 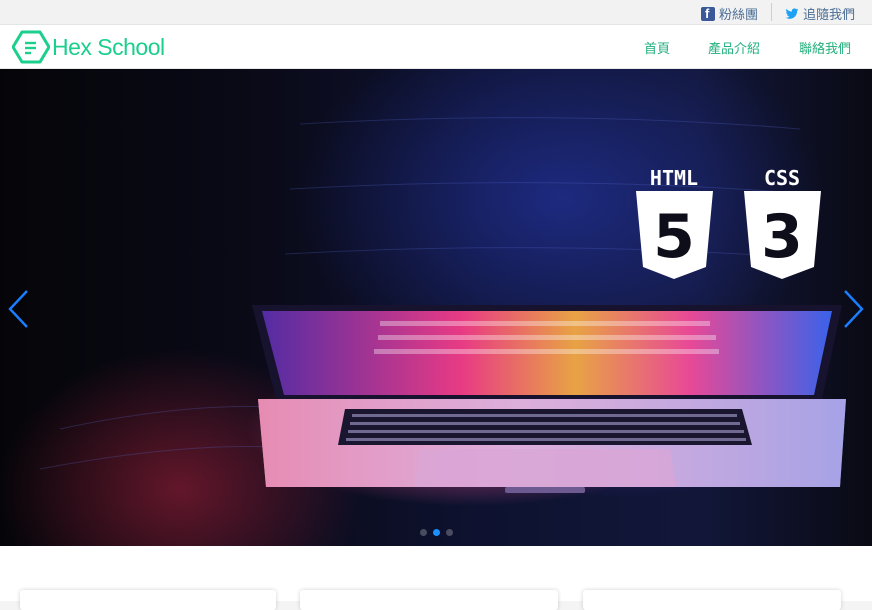 What do you see at coordinates (825, 47) in the screenshot?
I see `nav-link-contact: 聯絡我們` at bounding box center [825, 47].